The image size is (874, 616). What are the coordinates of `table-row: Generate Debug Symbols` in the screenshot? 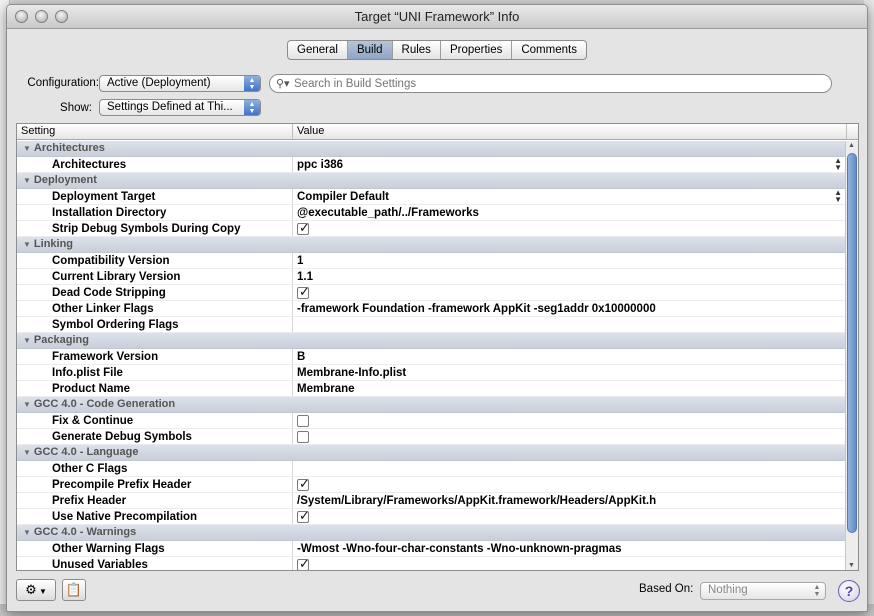 It's located at (431, 437).